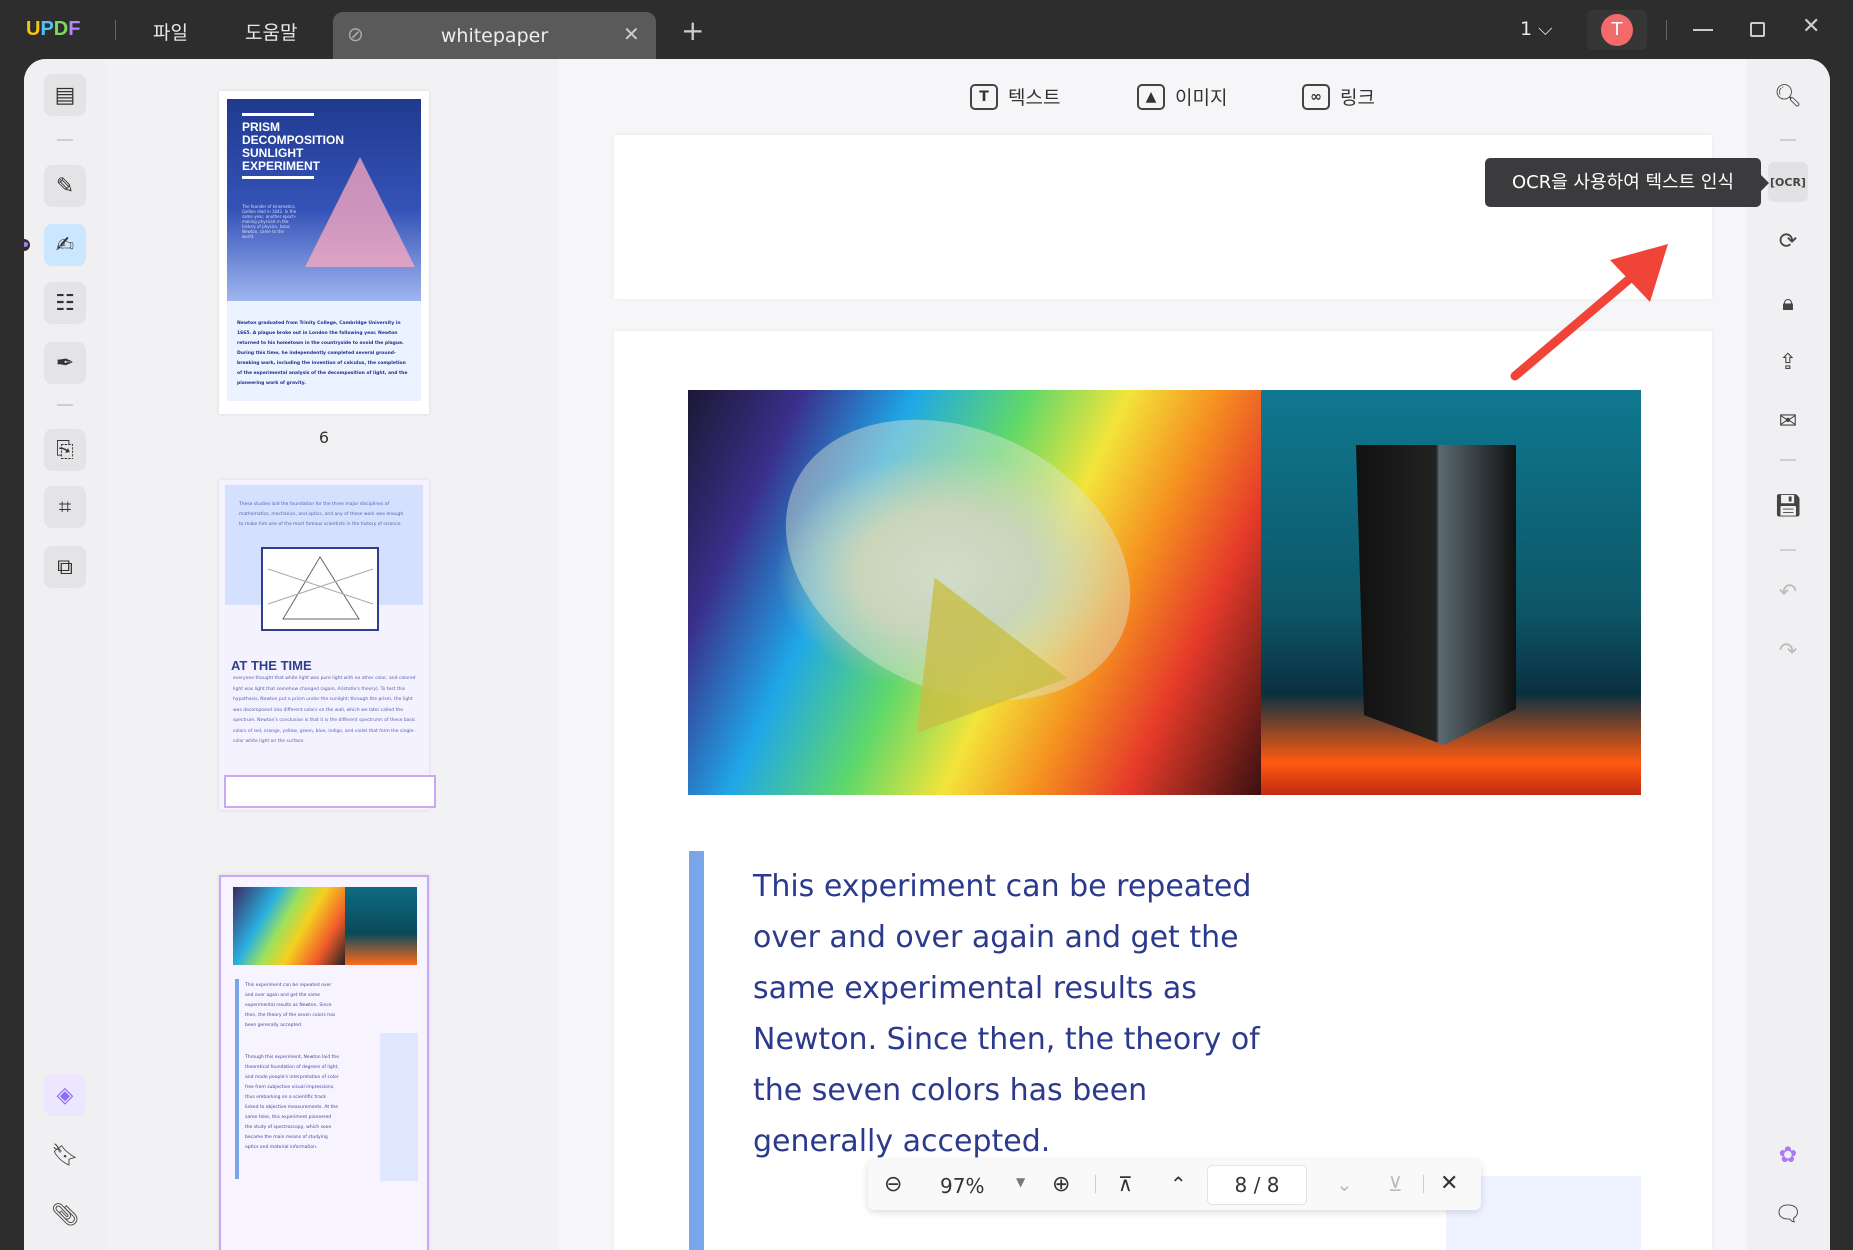 This screenshot has width=1853, height=1250. I want to click on page-selector: 1 ⌵, so click(1536, 29).